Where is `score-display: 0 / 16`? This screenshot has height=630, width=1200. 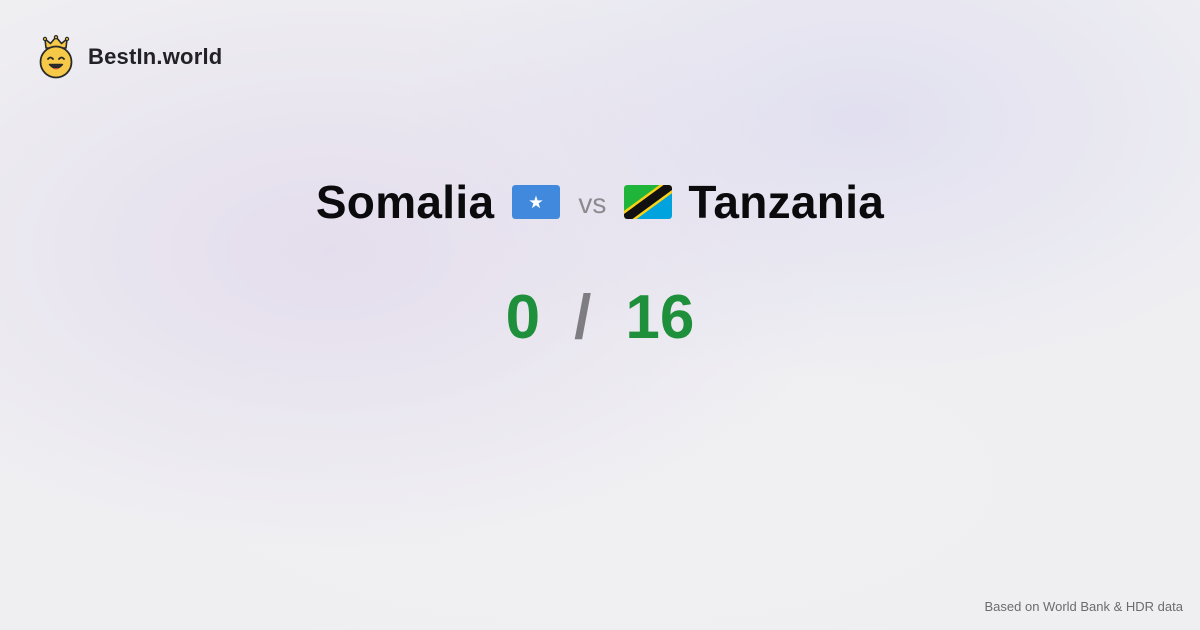
score-display: 0 / 16 is located at coordinates (600, 317).